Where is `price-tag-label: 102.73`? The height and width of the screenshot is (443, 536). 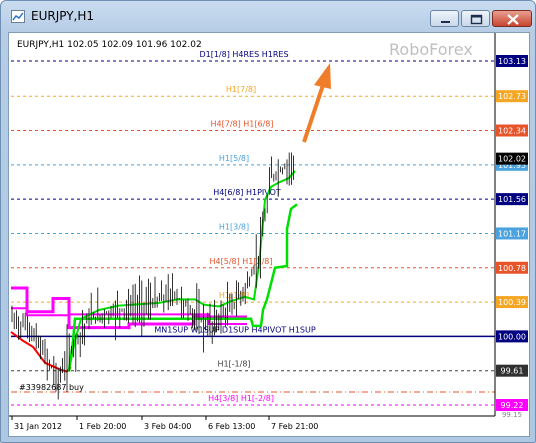
price-tag-label: 102.73 is located at coordinates (512, 96).